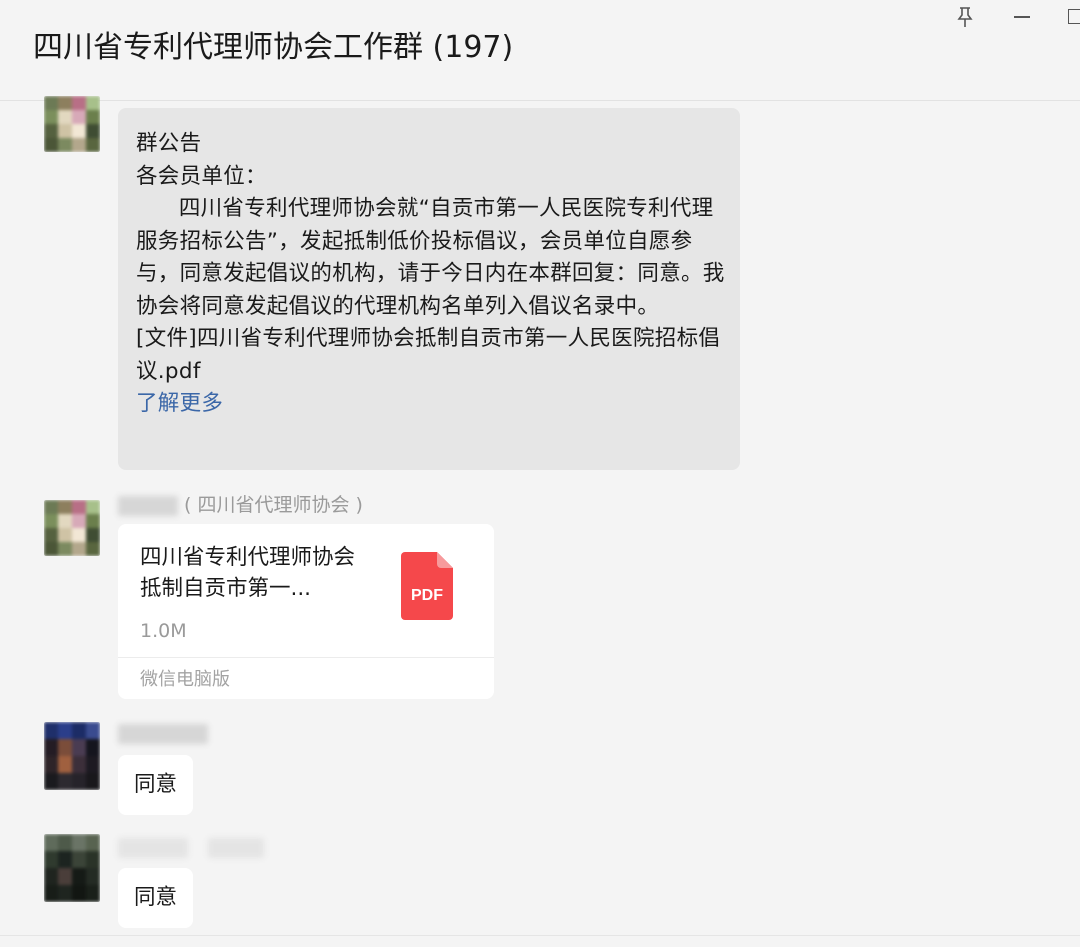 The image size is (1080, 947). What do you see at coordinates (1072, 17) in the screenshot?
I see `maximize-icon` at bounding box center [1072, 17].